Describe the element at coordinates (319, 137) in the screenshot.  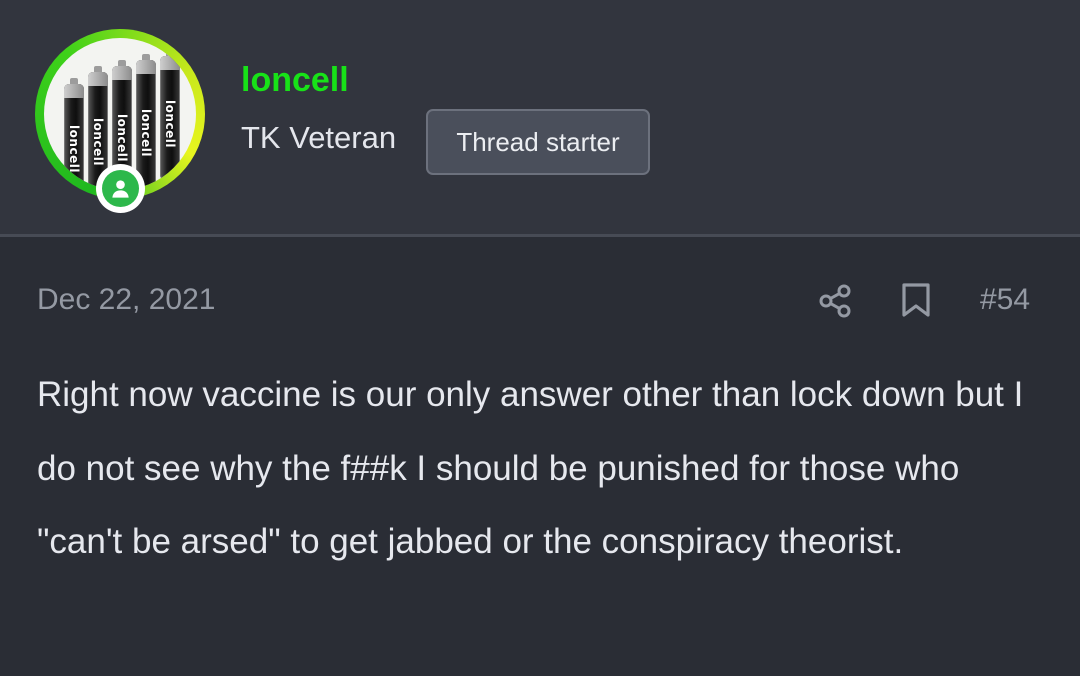
I see `user-title: TK Veteran` at that location.